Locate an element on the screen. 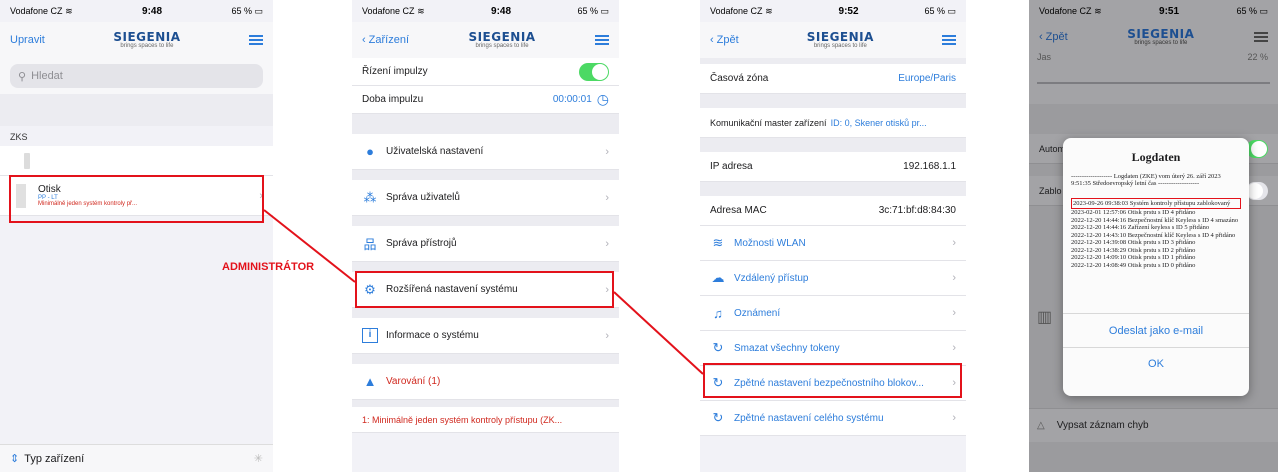  highlight-device-row is located at coordinates (136, 199).